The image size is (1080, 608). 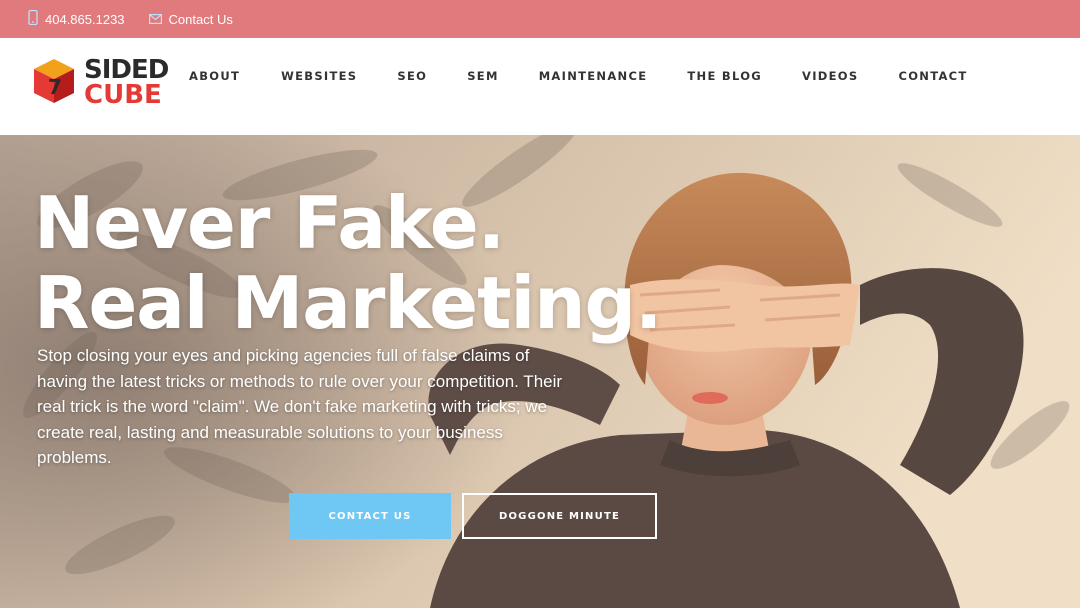 What do you see at coordinates (55, 87) in the screenshot?
I see `logo-mark: 7` at bounding box center [55, 87].